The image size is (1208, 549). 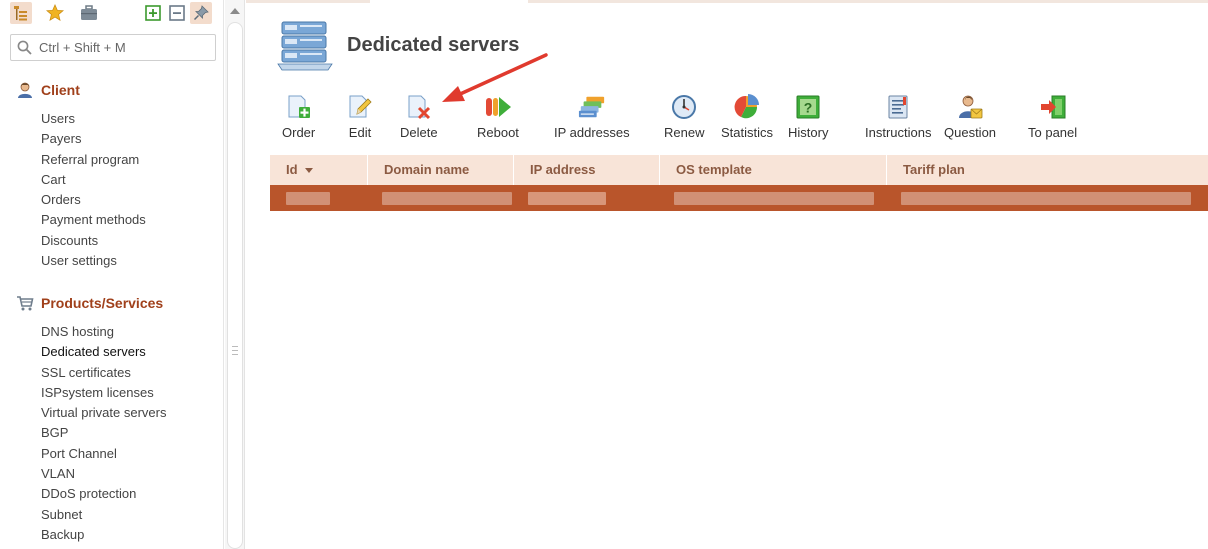 I want to click on column-header-tariff-plan: Tariff plan, so click(x=1047, y=170).